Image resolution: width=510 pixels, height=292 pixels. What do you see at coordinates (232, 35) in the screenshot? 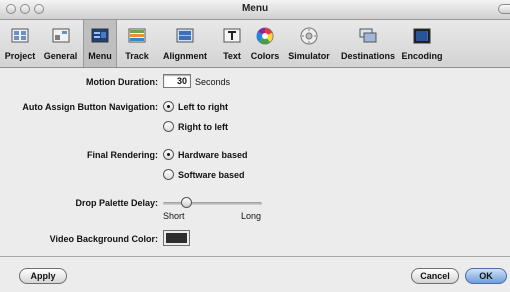
I see `text-icon` at bounding box center [232, 35].